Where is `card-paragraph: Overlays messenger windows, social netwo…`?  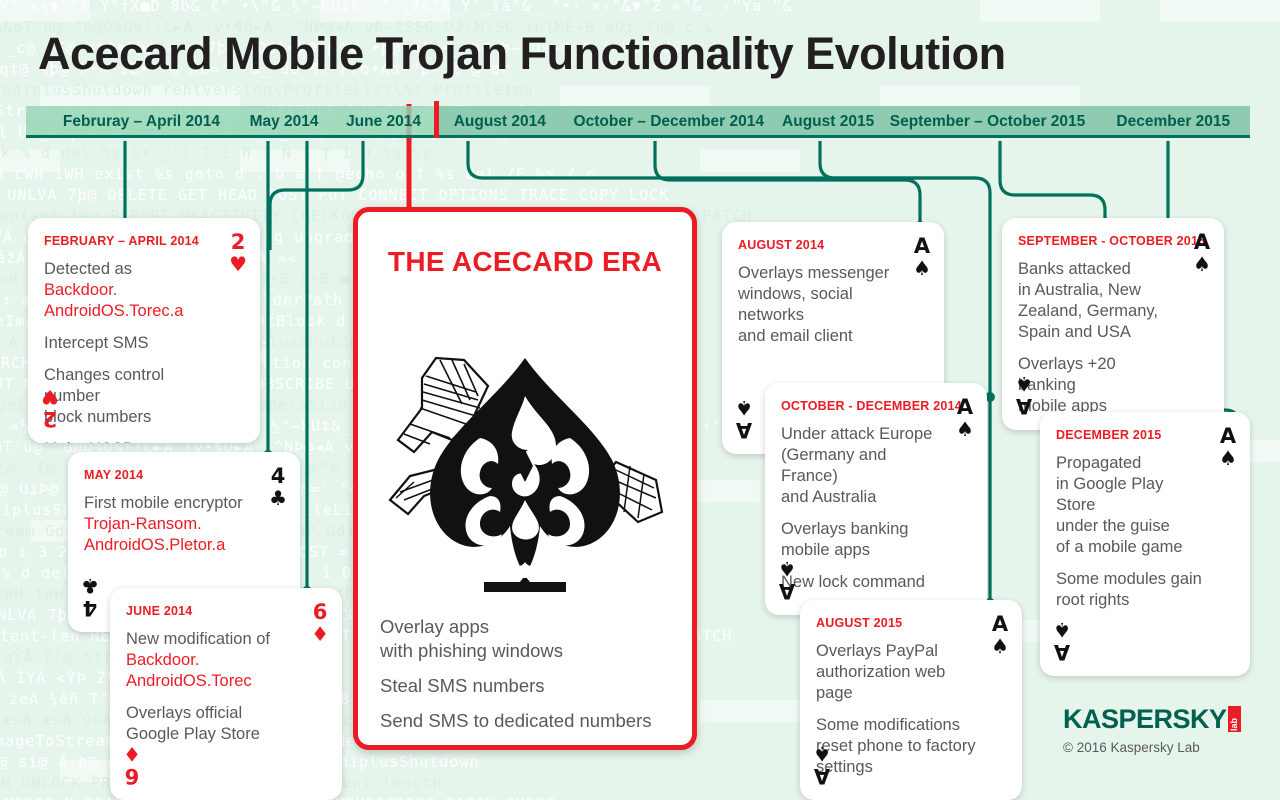
card-paragraph: Overlays messenger windows, social netwo… is located at coordinates (814, 304).